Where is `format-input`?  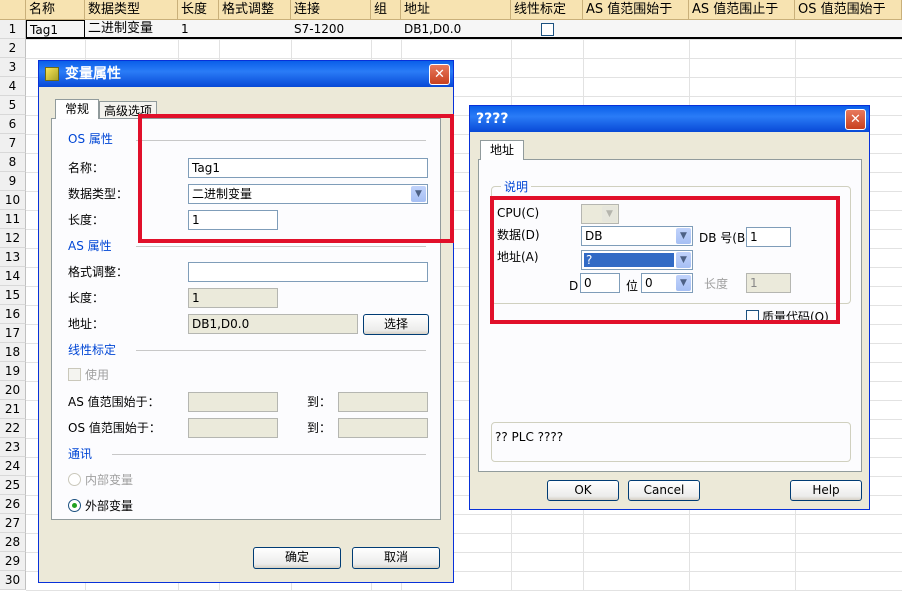 format-input is located at coordinates (308, 272).